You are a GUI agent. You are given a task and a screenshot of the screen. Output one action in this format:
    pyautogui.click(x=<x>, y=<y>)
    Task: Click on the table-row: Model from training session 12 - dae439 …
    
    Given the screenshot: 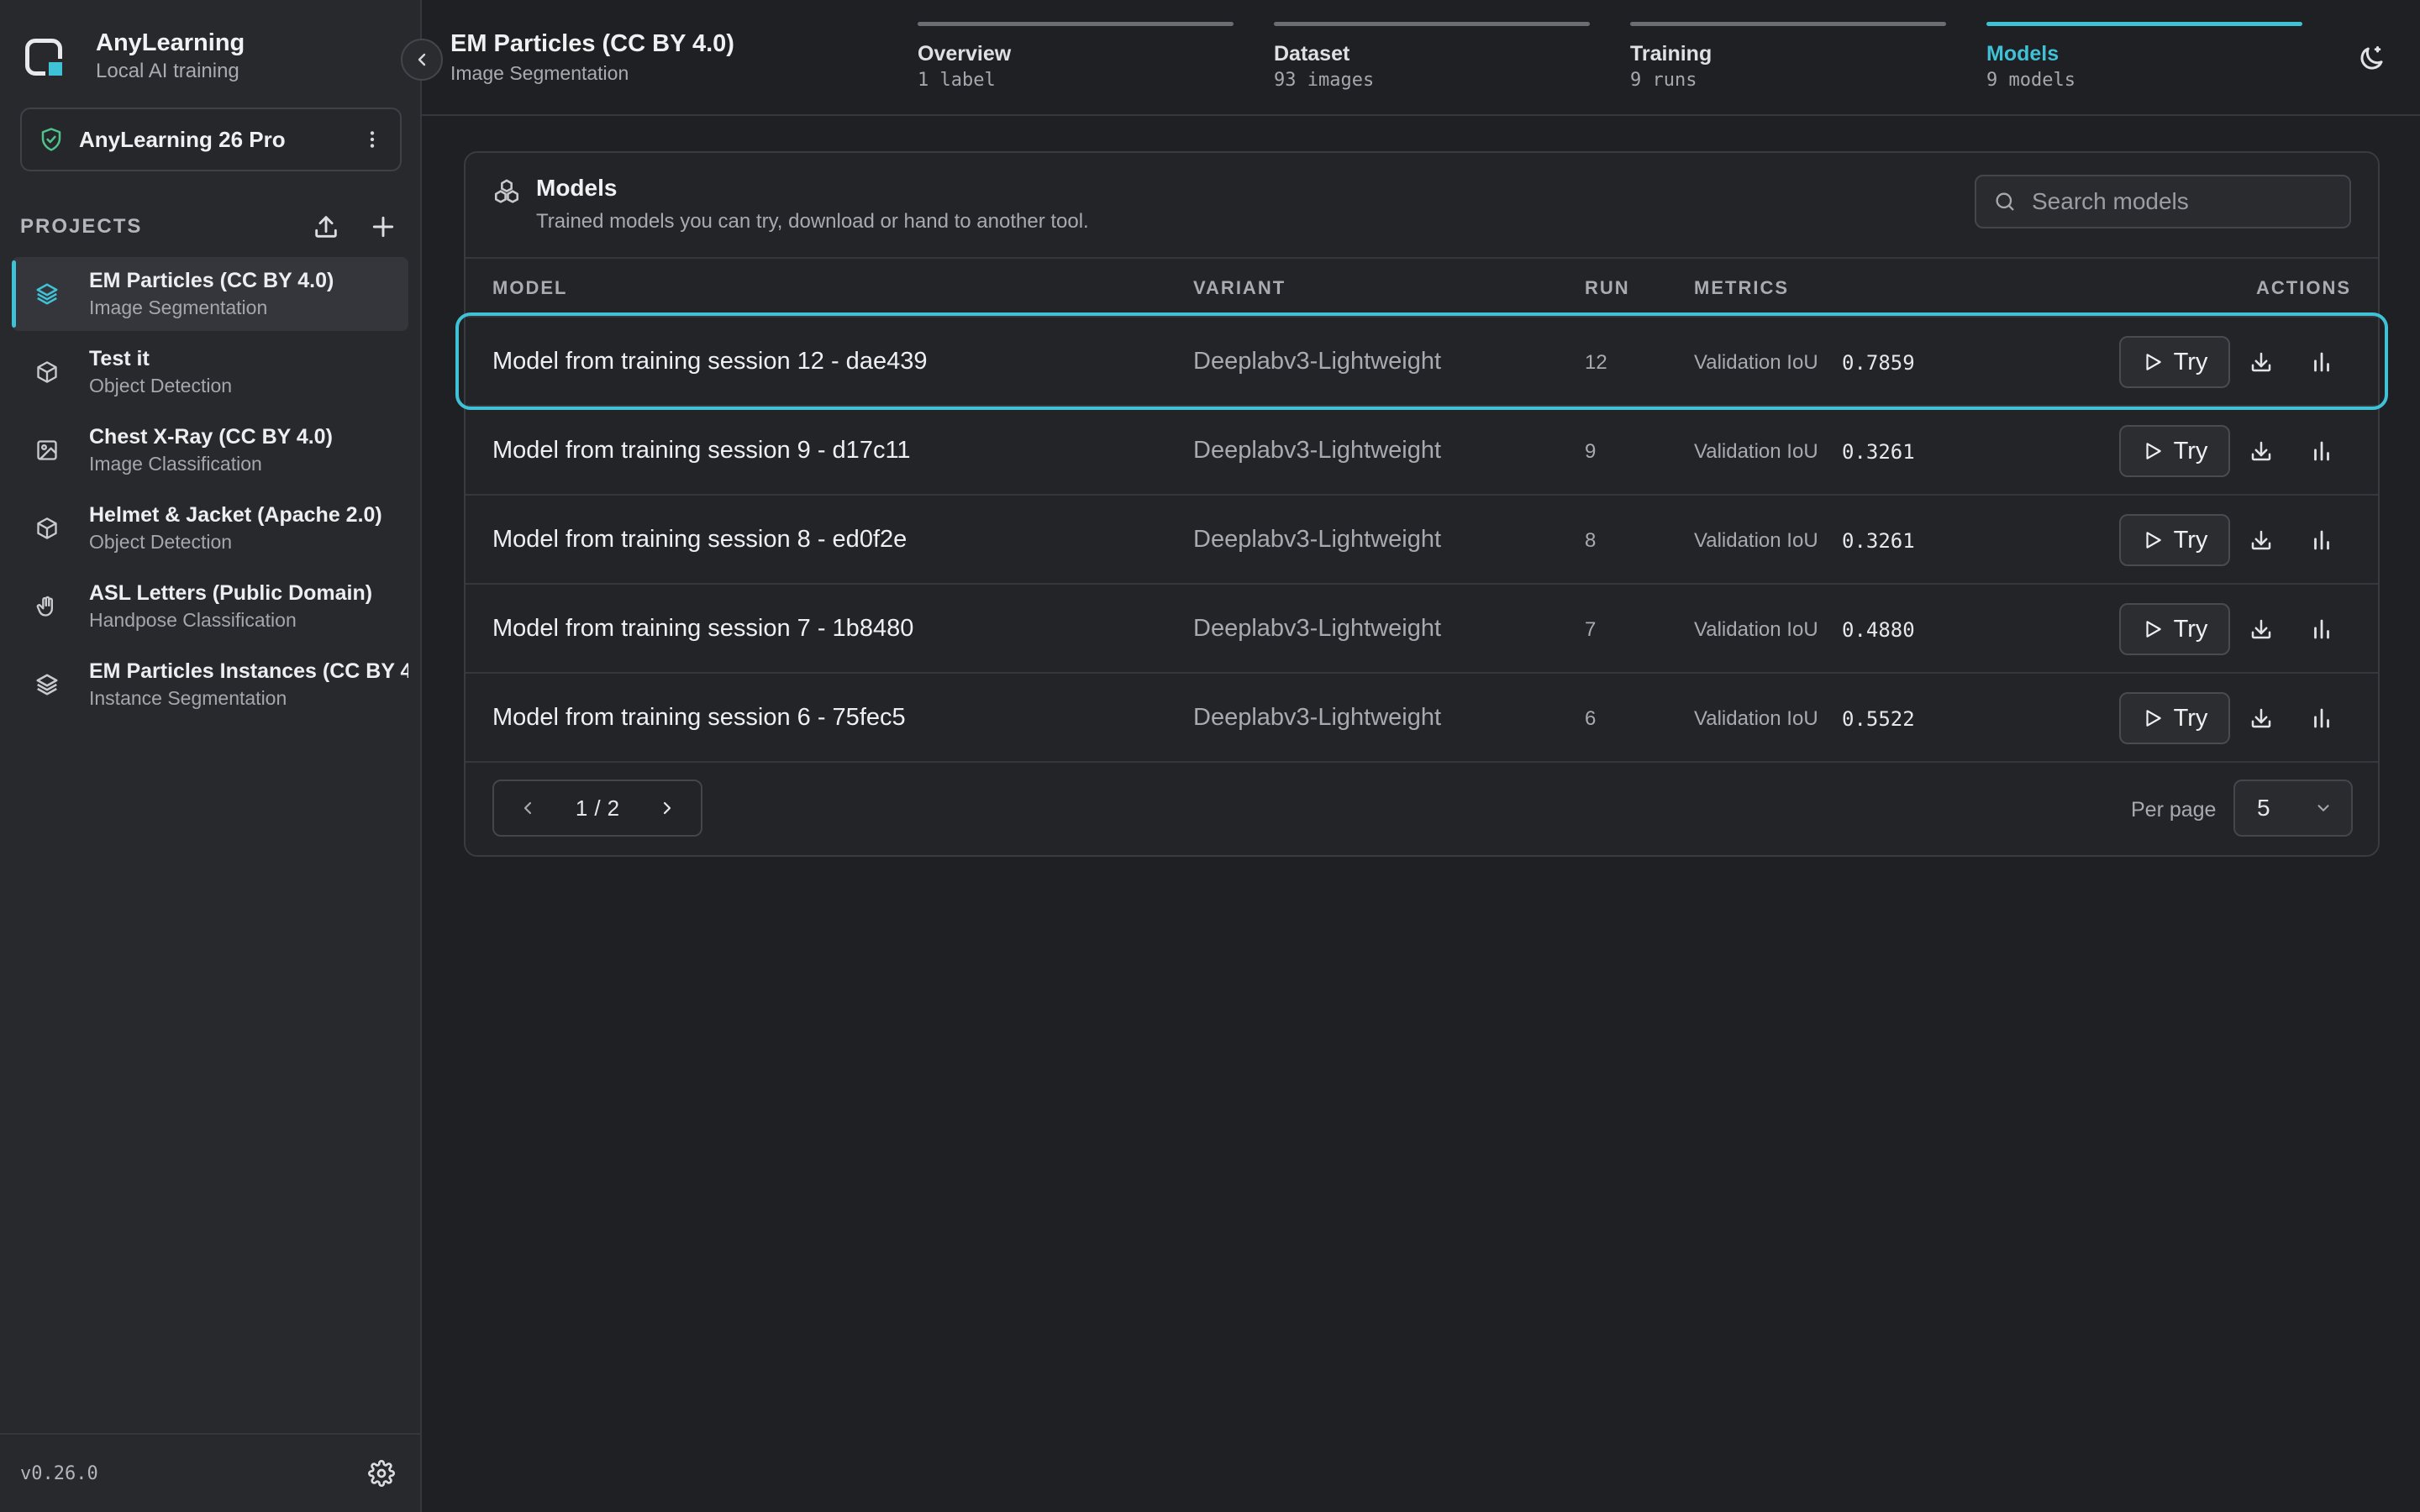 What is the action you would take?
    pyautogui.click(x=1421, y=361)
    